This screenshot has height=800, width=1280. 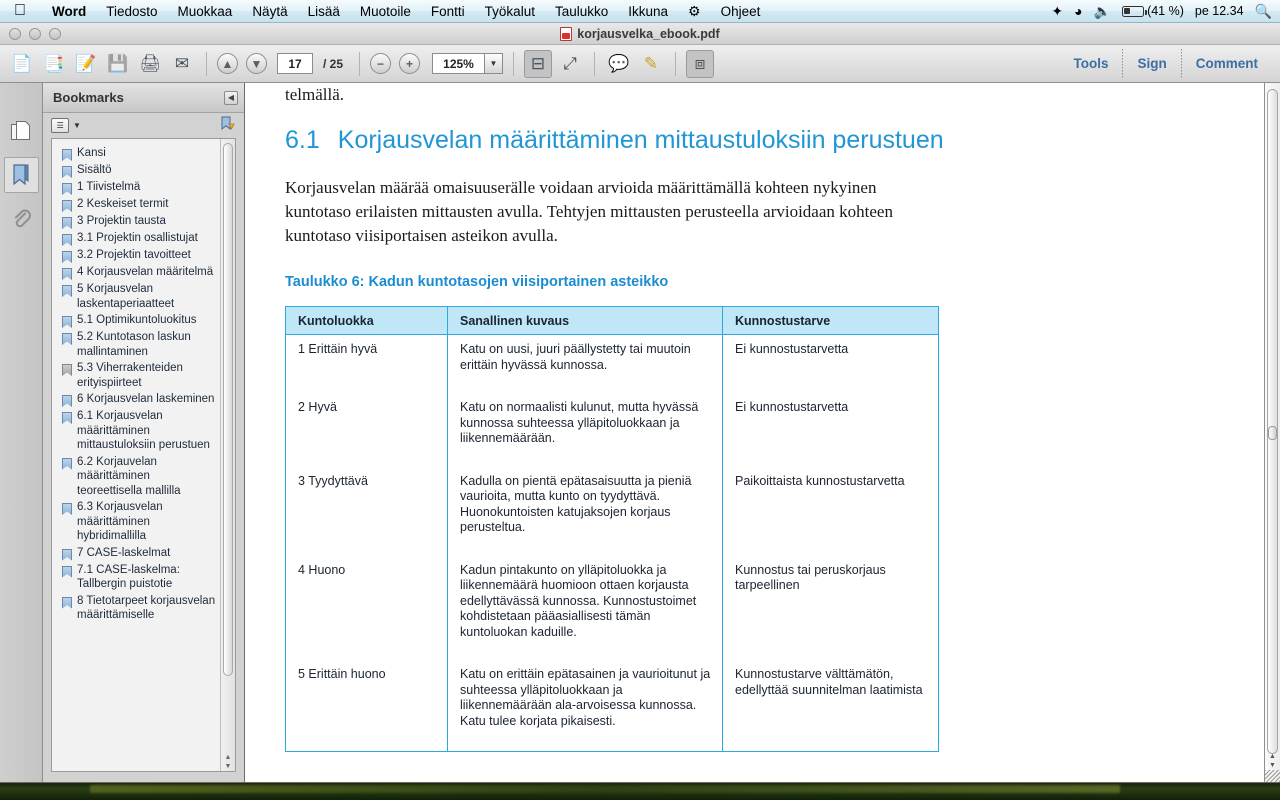 What do you see at coordinates (21, 219) in the screenshot?
I see `attachments-icon` at bounding box center [21, 219].